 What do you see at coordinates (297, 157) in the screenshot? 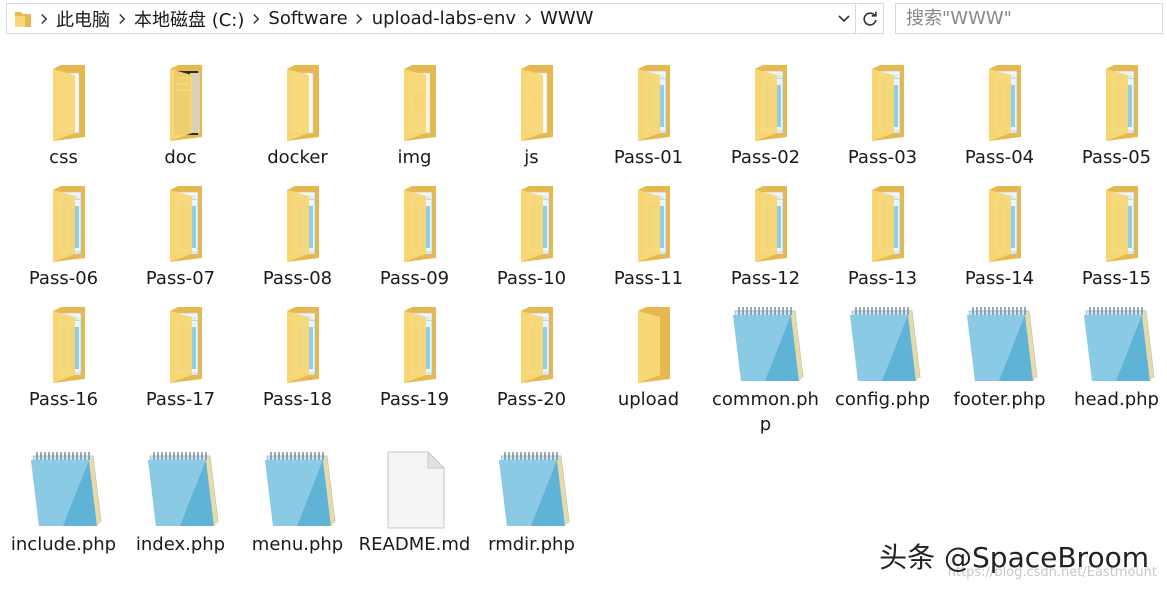
I see `file-item-label: docker` at bounding box center [297, 157].